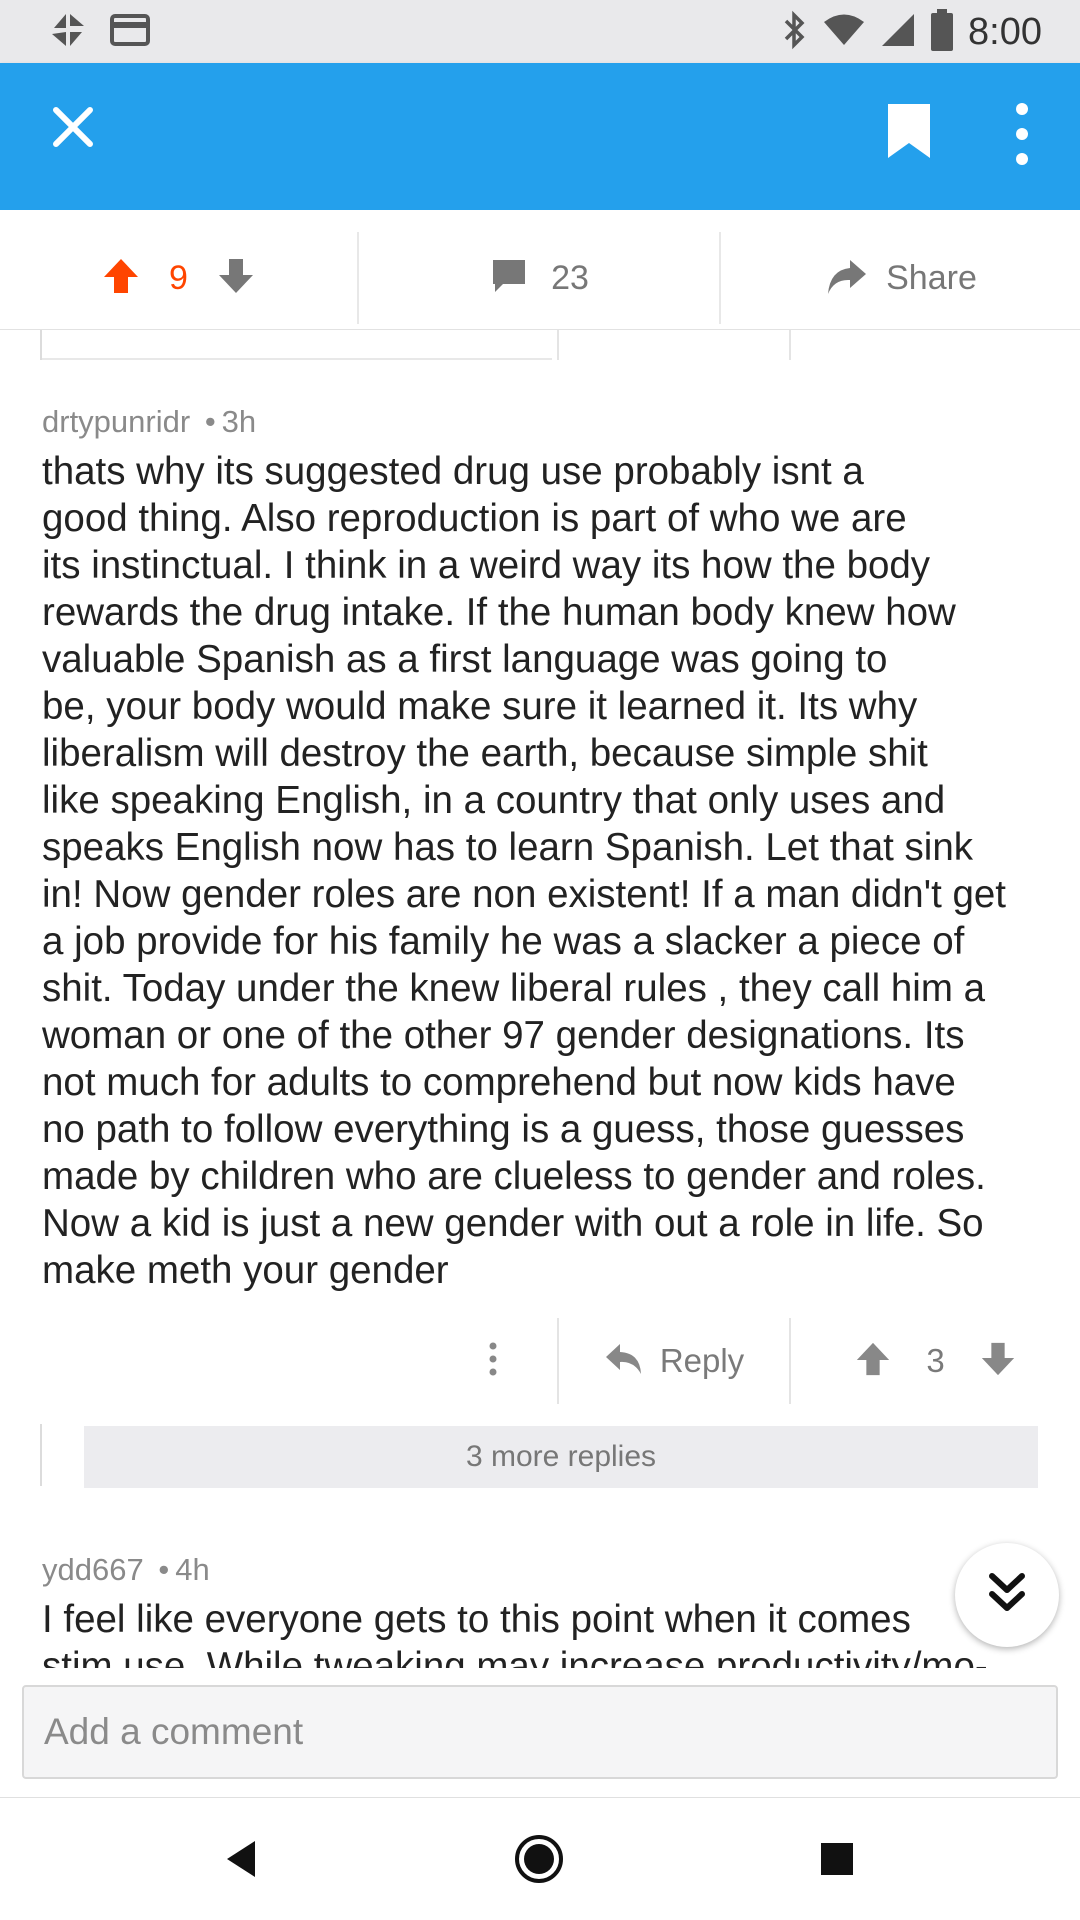 The image size is (1080, 1920). I want to click on wifi-icon, so click(844, 32).